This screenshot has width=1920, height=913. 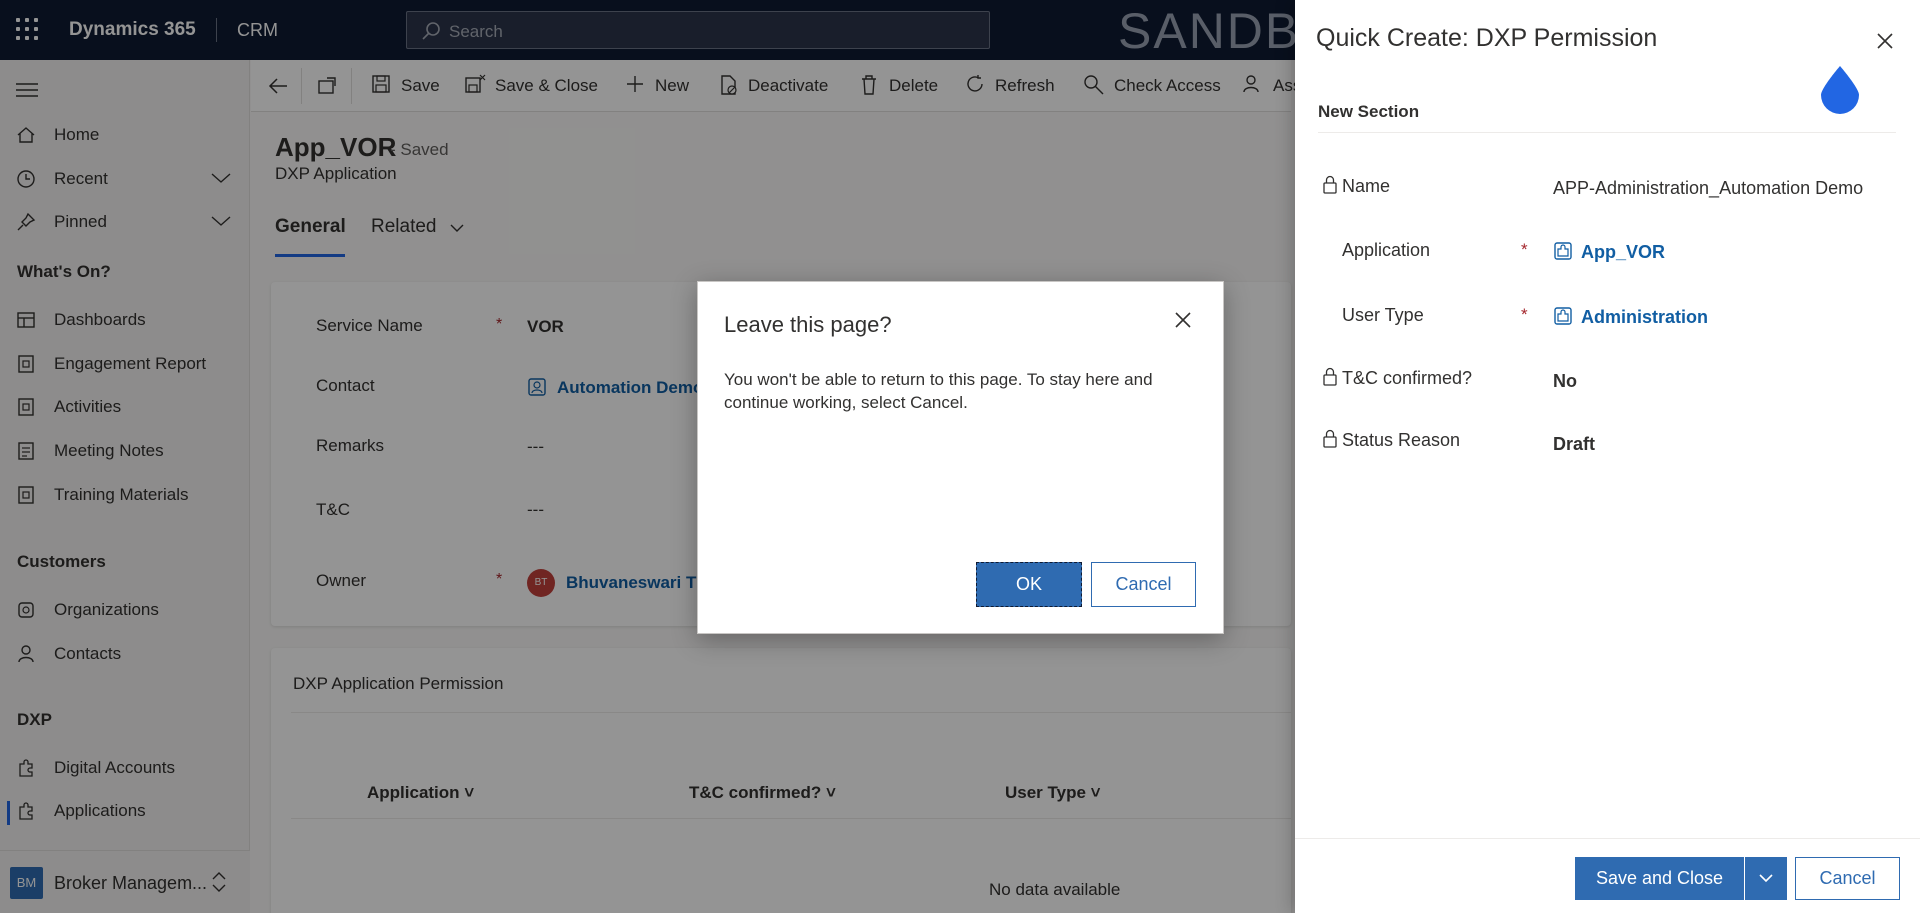 I want to click on save-and-close-button: Save and Close, so click(x=1659, y=878).